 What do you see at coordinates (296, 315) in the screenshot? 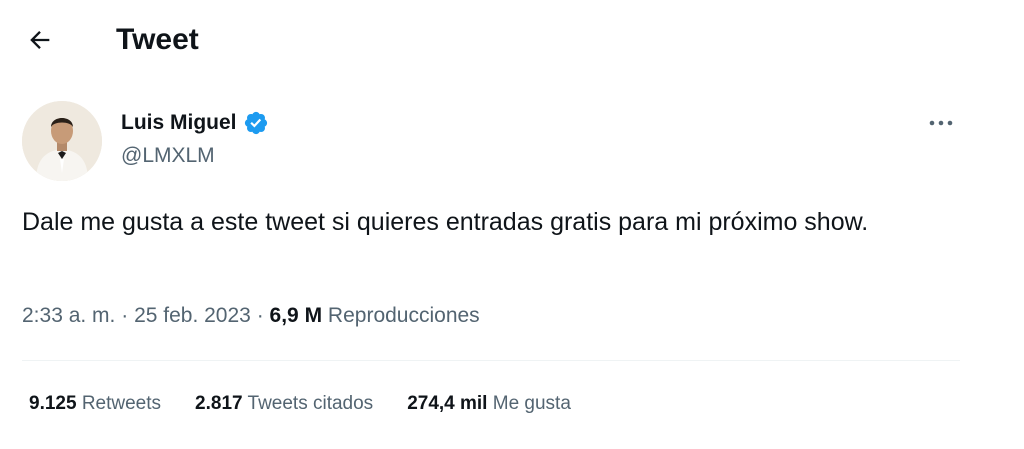
I see `views-count: 6,9 M` at bounding box center [296, 315].